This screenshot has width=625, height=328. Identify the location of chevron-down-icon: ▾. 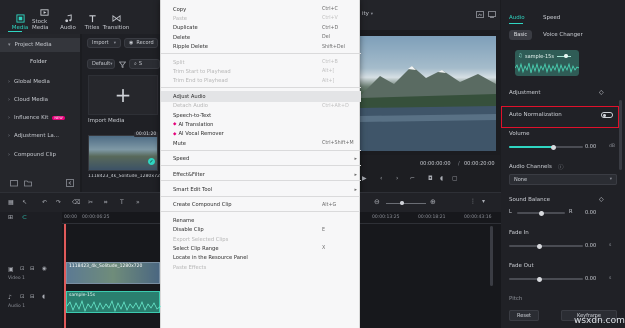
(483, 201).